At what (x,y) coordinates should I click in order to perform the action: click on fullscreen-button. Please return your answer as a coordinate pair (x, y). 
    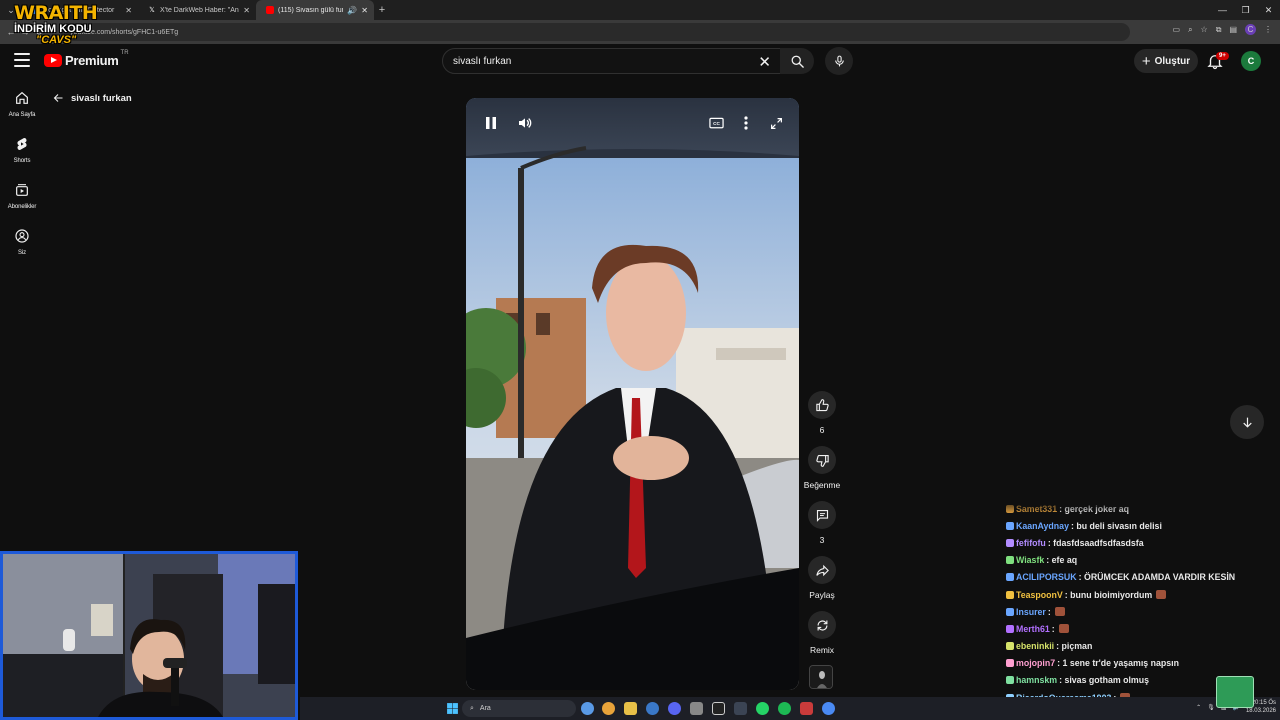
    Looking at the image, I should click on (776, 123).